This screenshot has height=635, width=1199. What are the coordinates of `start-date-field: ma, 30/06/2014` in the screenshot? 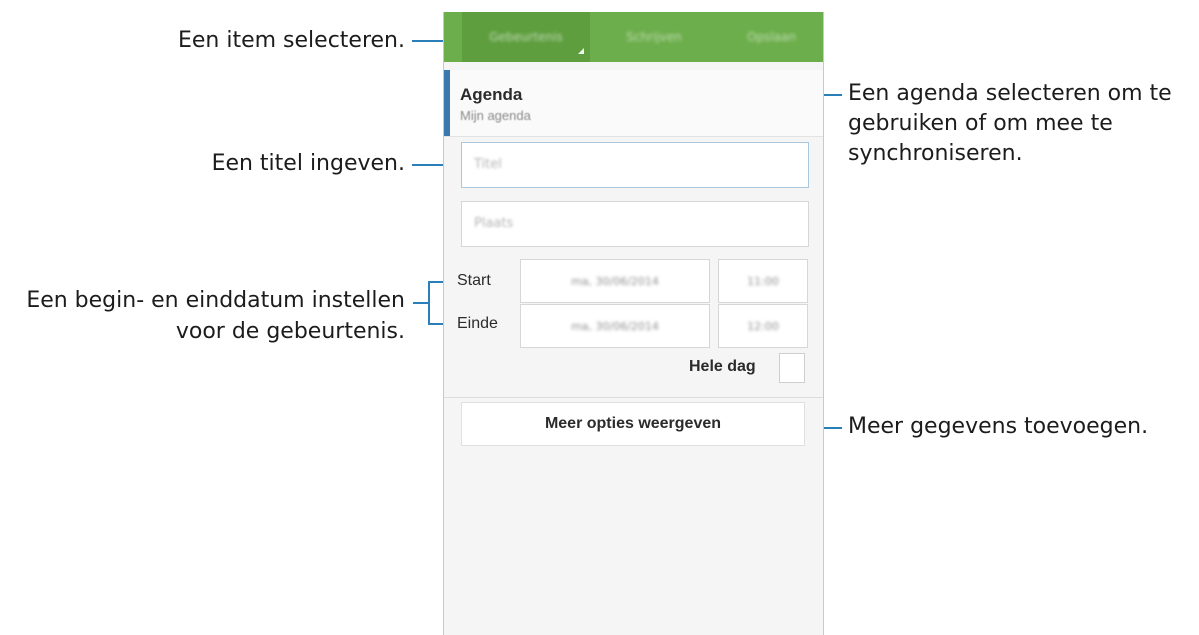 It's located at (615, 281).